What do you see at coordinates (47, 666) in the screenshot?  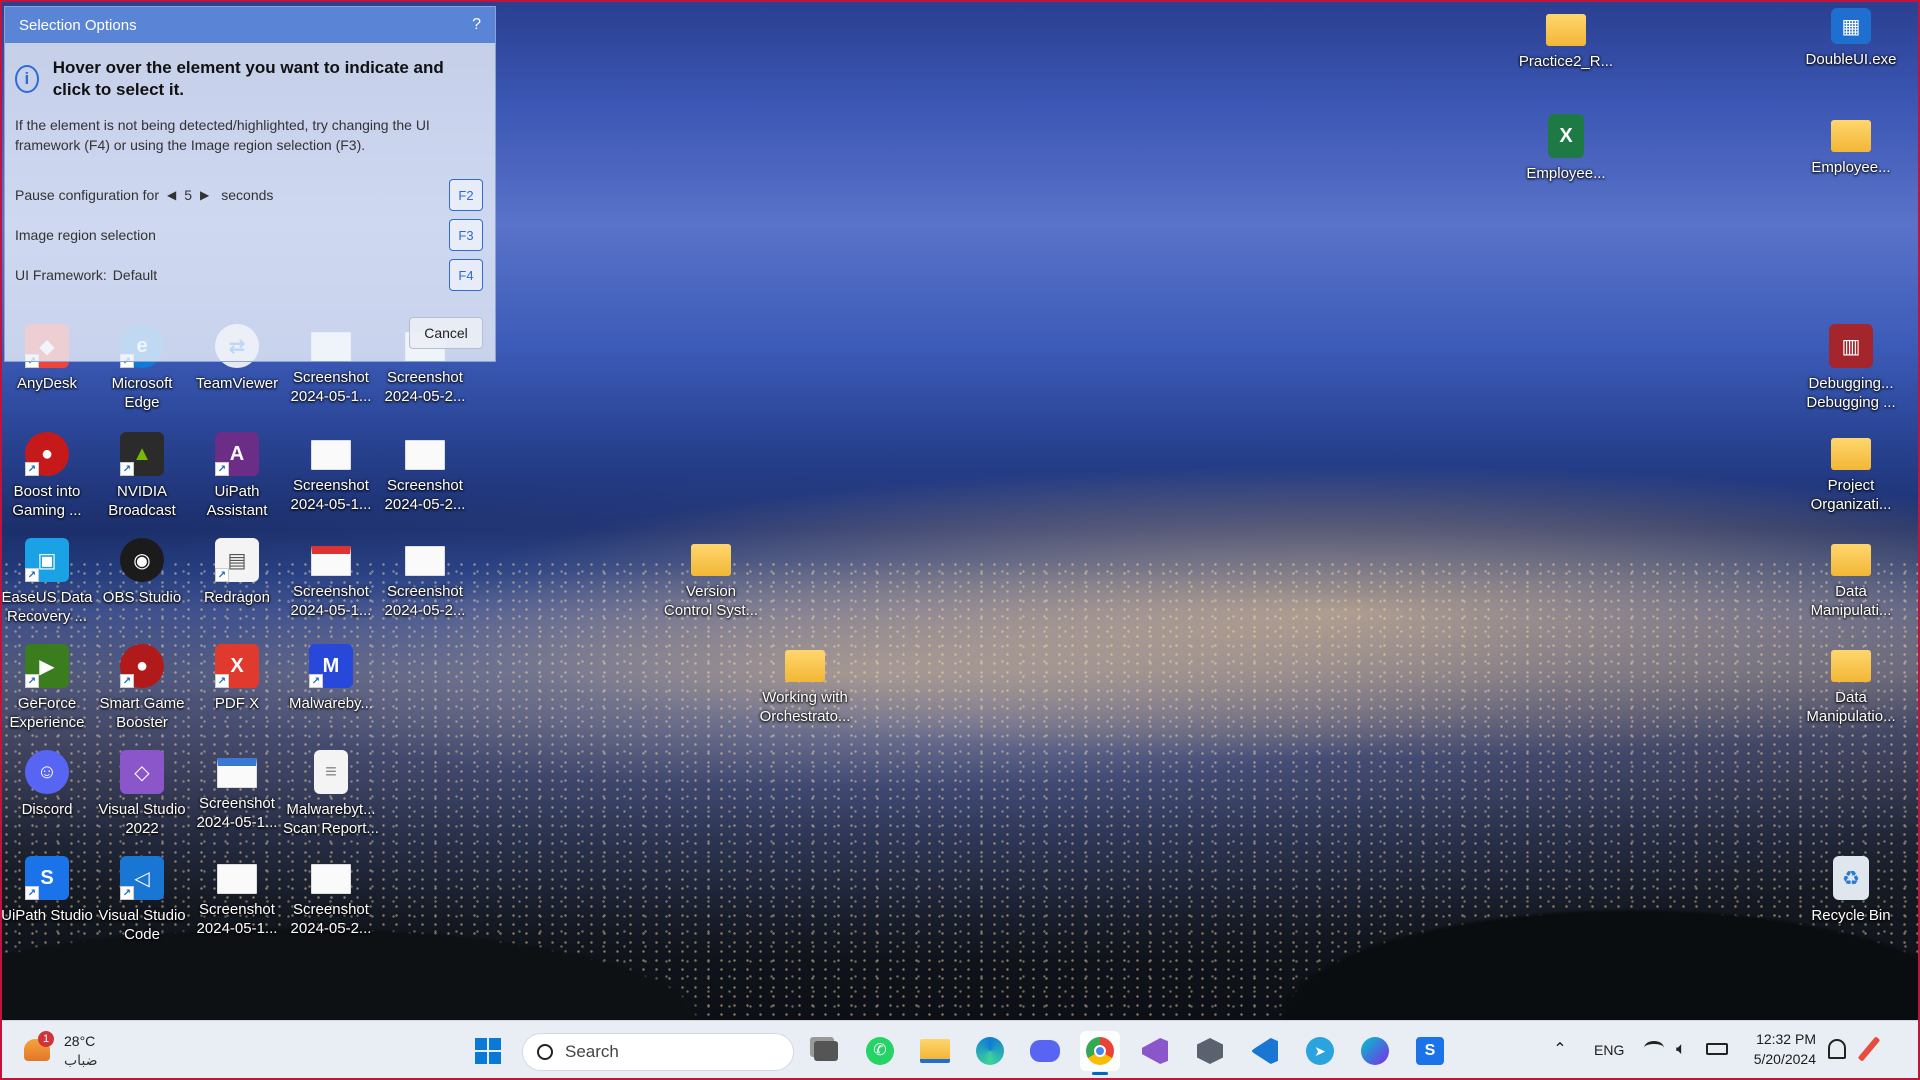 I see `geforce-icon: ▶ ↗` at bounding box center [47, 666].